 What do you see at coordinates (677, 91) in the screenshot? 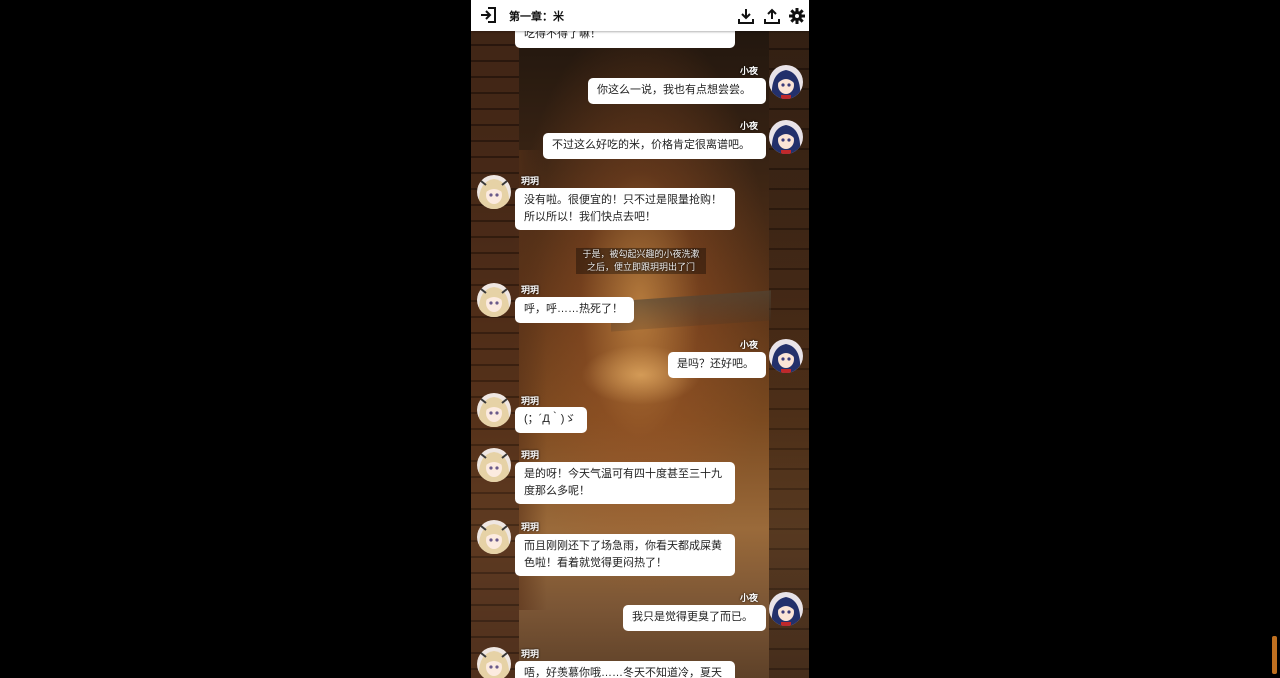
I see `message-bubble: 你这么一说，我也有点想尝尝。` at bounding box center [677, 91].